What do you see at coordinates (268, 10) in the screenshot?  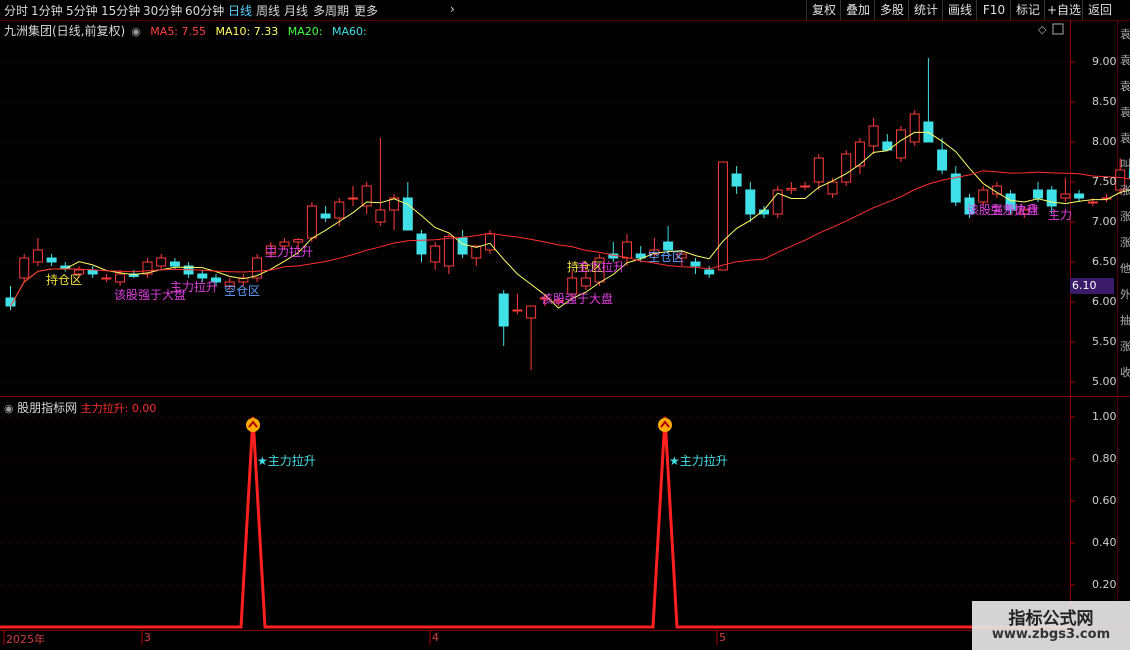 I see `period-tab-7: 周线` at bounding box center [268, 10].